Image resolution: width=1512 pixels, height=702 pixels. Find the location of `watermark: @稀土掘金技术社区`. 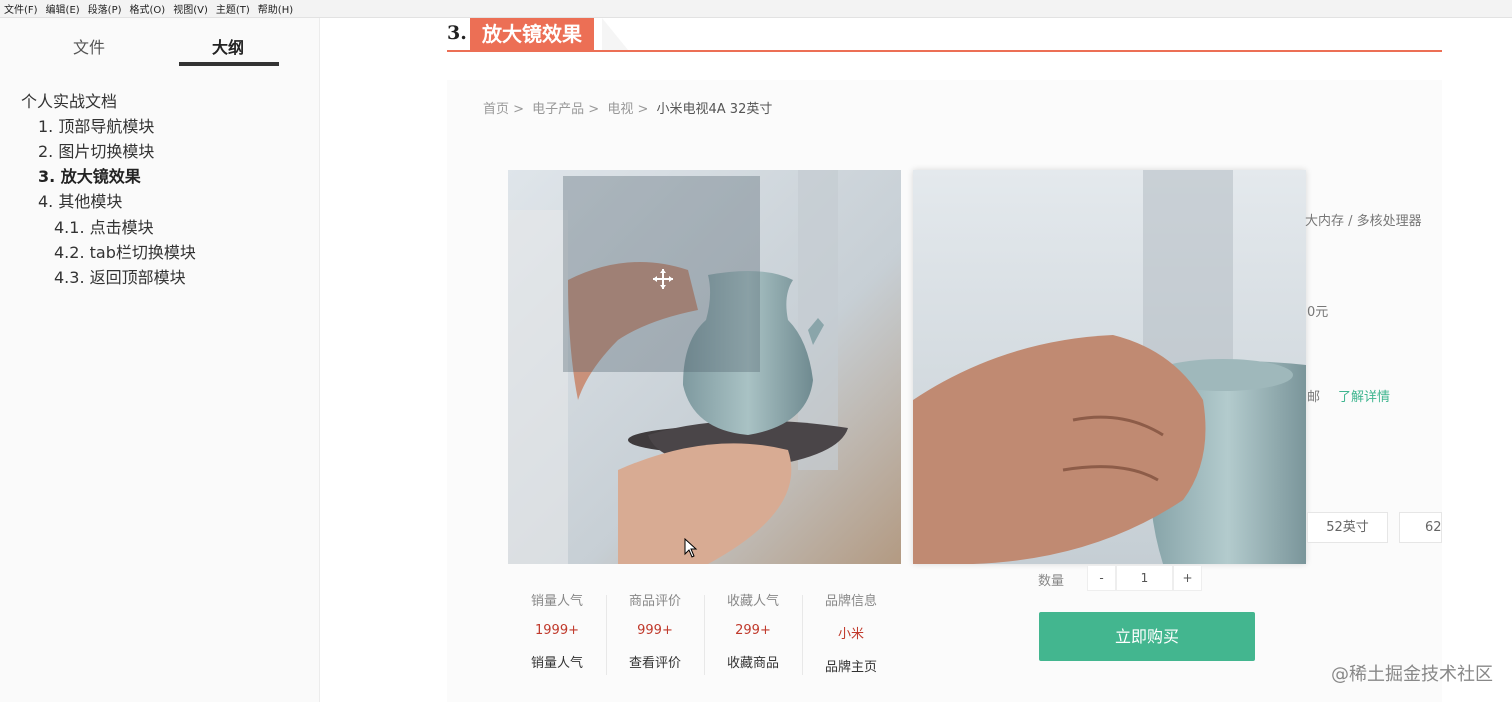

watermark: @稀土掘金技术社区 is located at coordinates (1412, 674).